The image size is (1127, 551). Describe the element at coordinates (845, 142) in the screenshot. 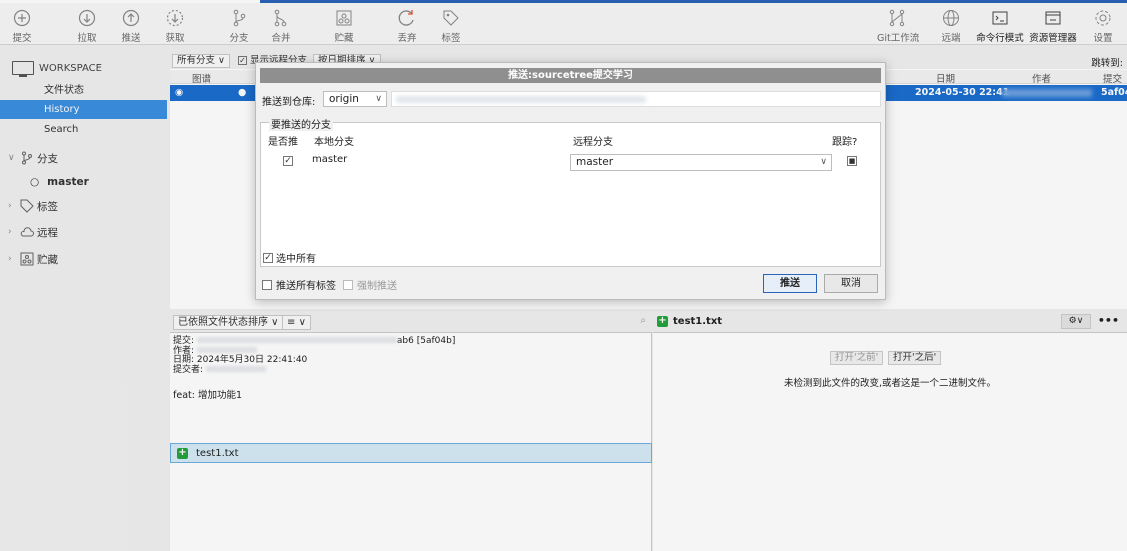

I see `header-track: 跟踪?` at that location.